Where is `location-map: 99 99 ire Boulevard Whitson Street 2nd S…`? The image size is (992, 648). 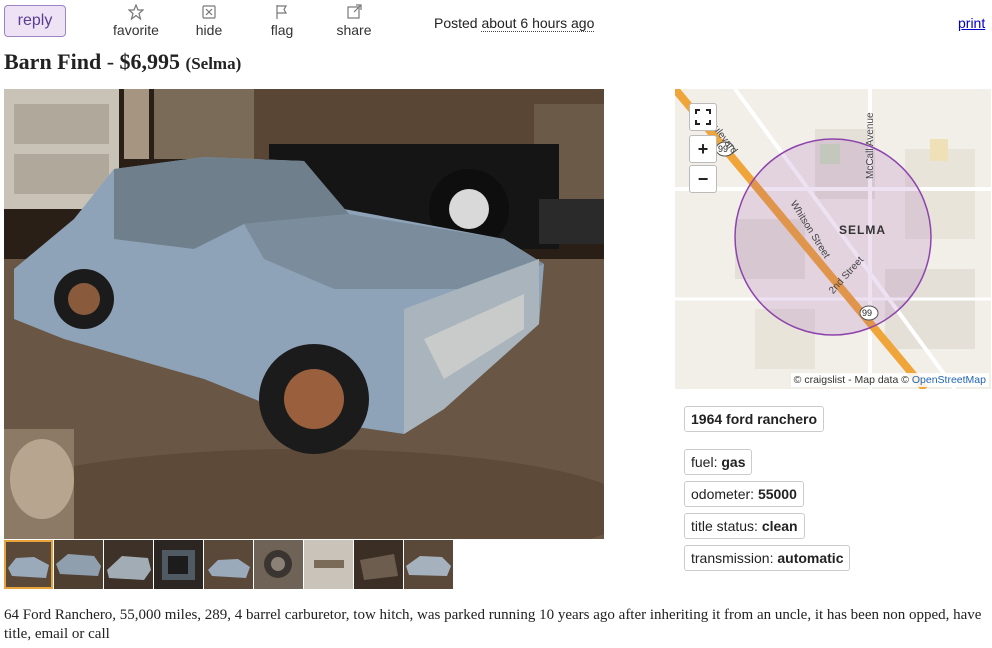
location-map: 99 99 ire Boulevard Whitson Street 2nd S… is located at coordinates (833, 239).